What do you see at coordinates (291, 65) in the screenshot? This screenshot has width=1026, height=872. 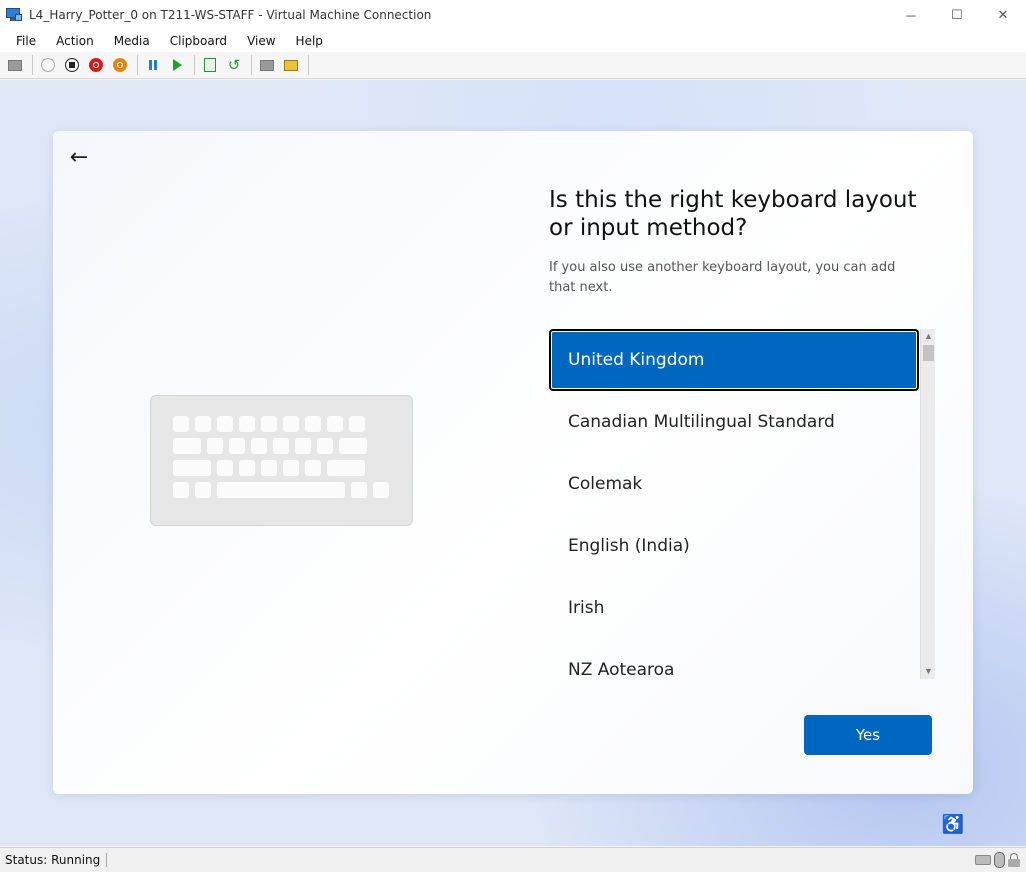 I see `share-icon` at bounding box center [291, 65].